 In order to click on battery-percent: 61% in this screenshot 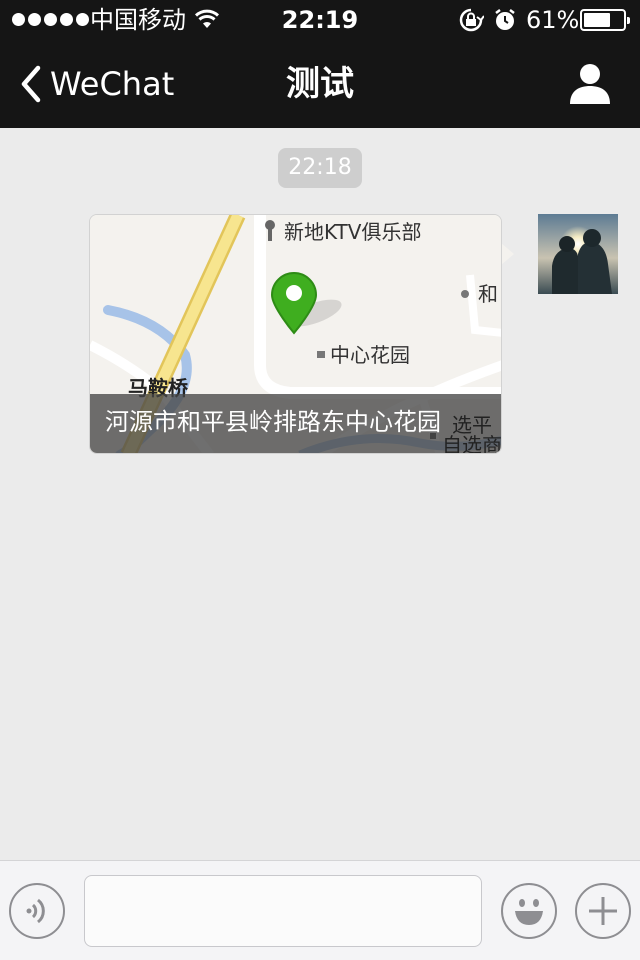, I will do `click(553, 20)`.